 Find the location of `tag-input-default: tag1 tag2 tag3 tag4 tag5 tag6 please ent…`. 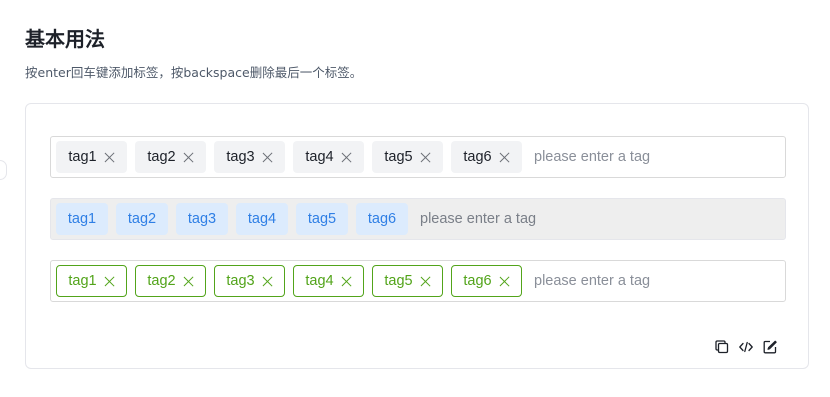

tag-input-default: tag1 tag2 tag3 tag4 tag5 tag6 please ent… is located at coordinates (418, 157).